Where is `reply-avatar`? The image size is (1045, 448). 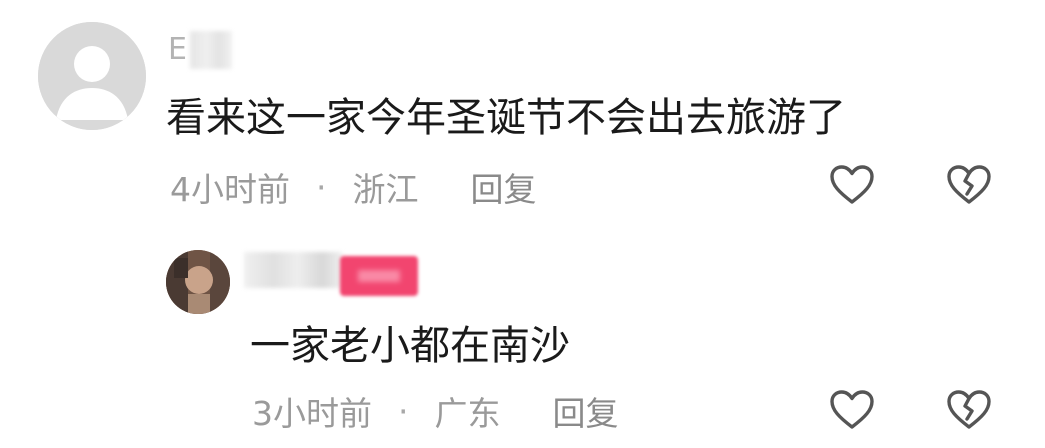
reply-avatar is located at coordinates (198, 282).